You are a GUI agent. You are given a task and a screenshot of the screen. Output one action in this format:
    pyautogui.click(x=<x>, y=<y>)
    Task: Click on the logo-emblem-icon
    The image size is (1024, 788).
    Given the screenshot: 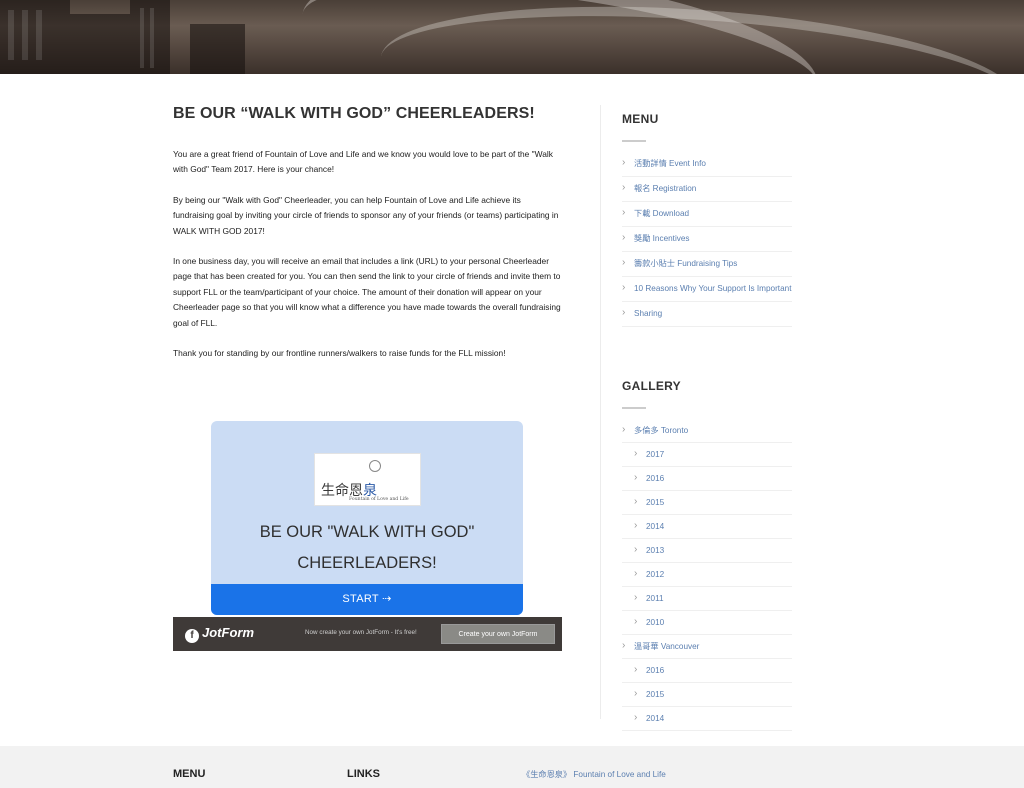 What is the action you would take?
    pyautogui.click(x=375, y=466)
    